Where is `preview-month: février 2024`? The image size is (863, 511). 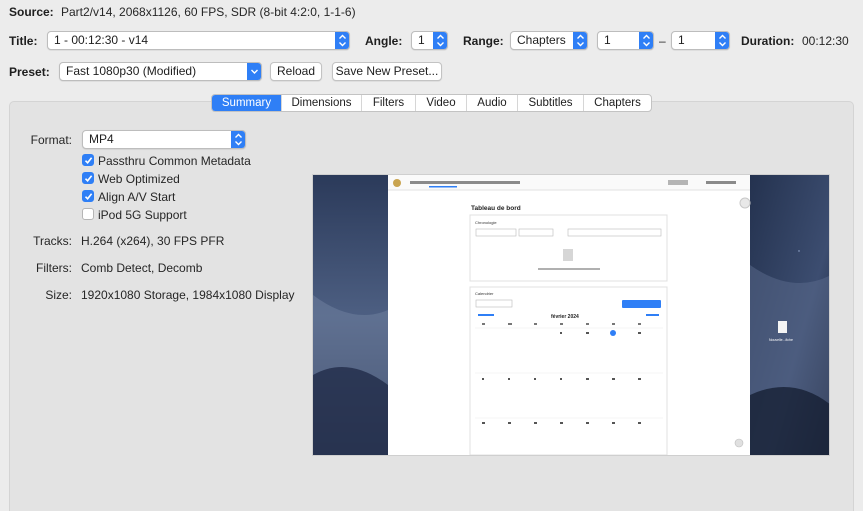
preview-month: février 2024 is located at coordinates (565, 317).